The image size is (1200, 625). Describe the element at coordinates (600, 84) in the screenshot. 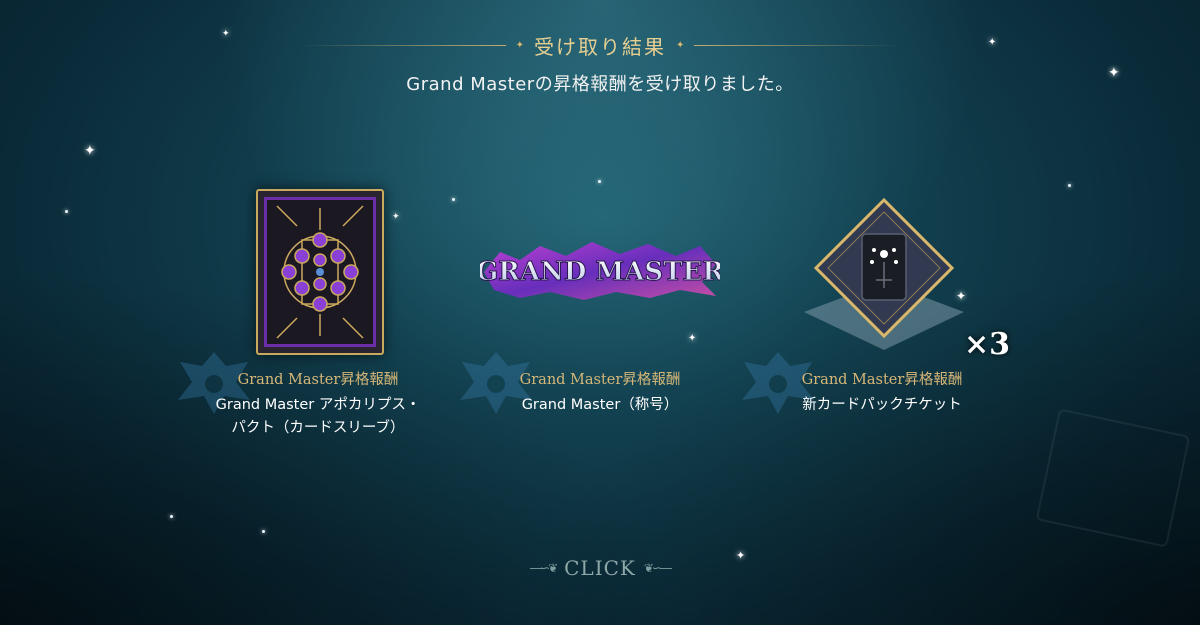

I see `result-message: Grand Masterの昇格報酬を受け取りました。` at that location.